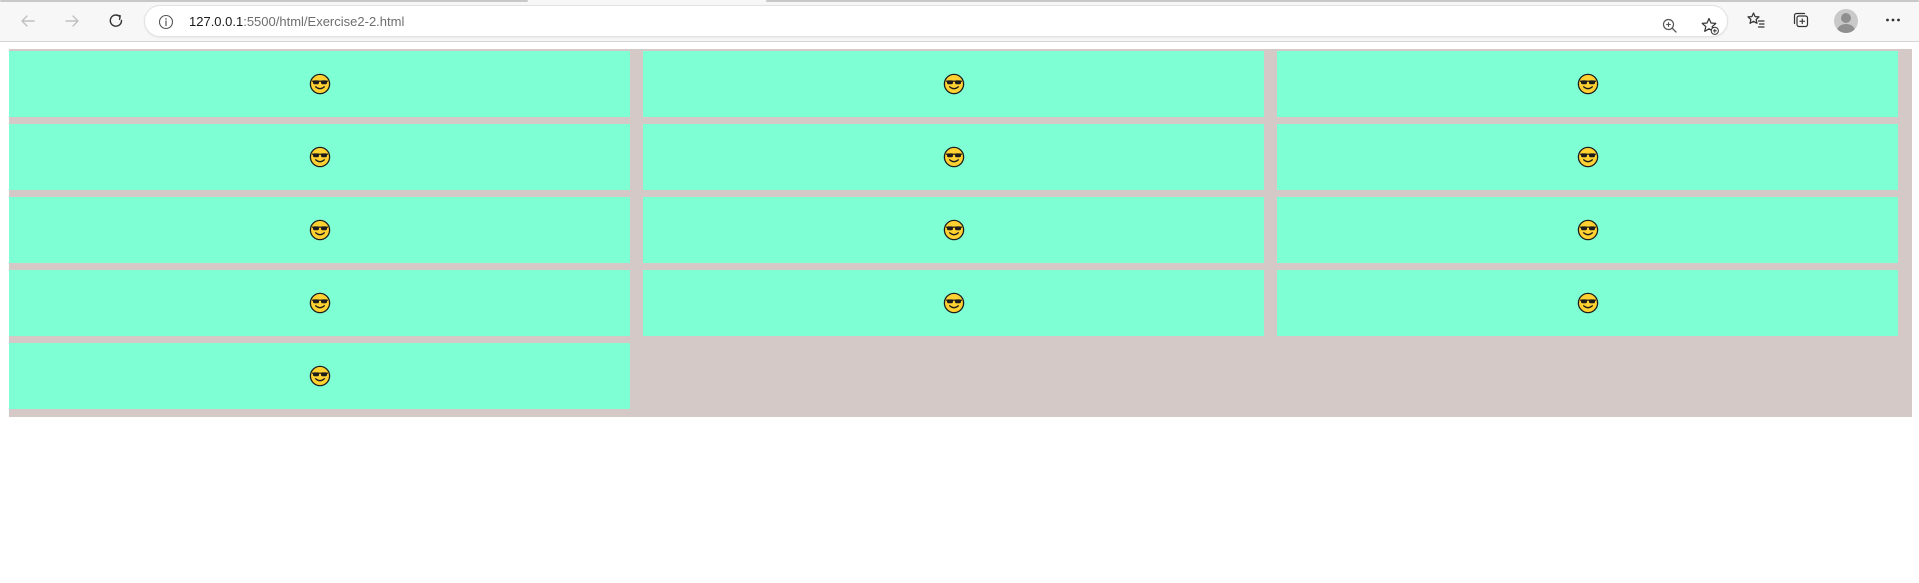 Image resolution: width=1919 pixels, height=583 pixels. I want to click on collections-icon, so click(1801, 20).